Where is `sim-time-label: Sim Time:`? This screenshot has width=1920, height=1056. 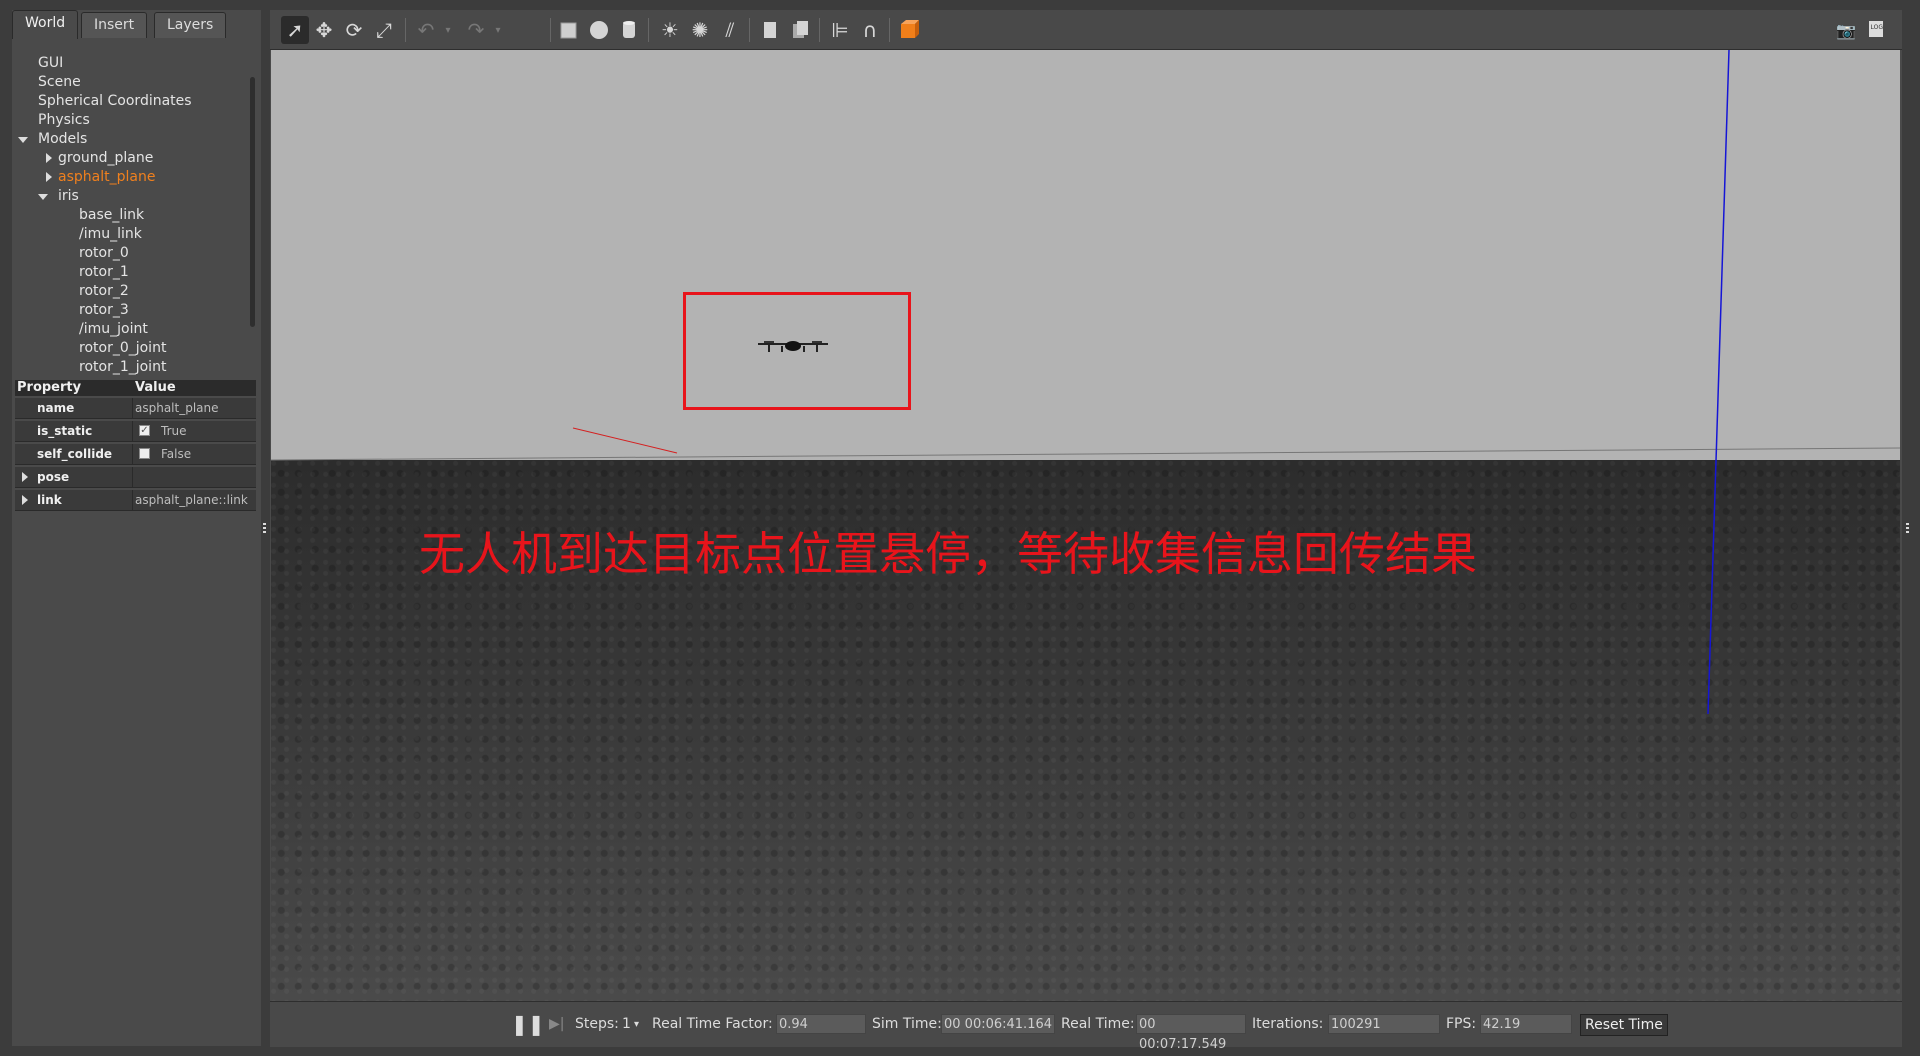
sim-time-label: Sim Time: is located at coordinates (907, 1024).